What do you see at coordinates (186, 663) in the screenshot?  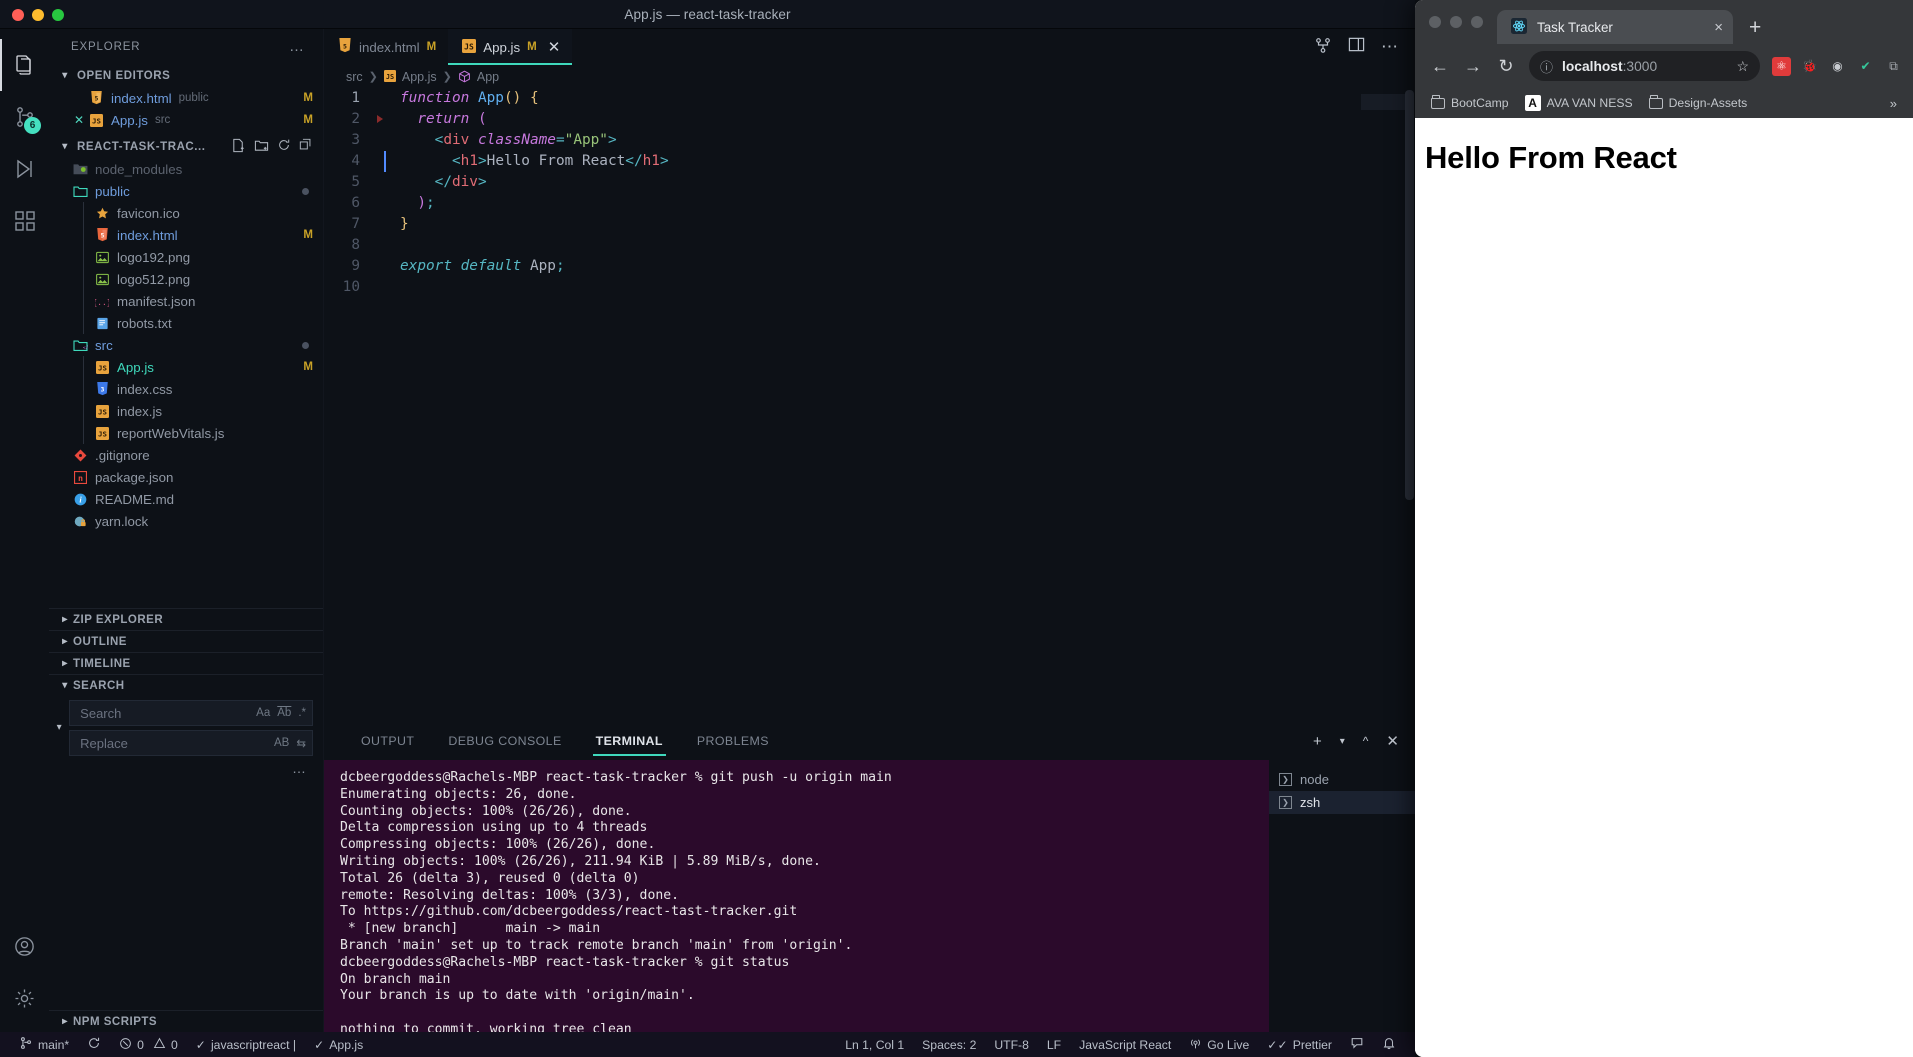 I see `panel-timeline: ▸ TIMELINE` at bounding box center [186, 663].